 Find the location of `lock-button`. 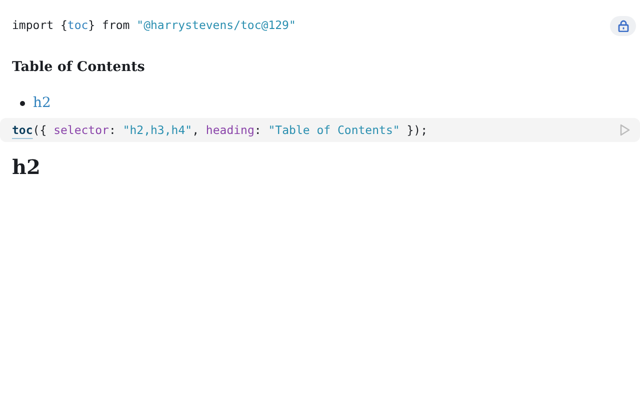

lock-button is located at coordinates (623, 26).